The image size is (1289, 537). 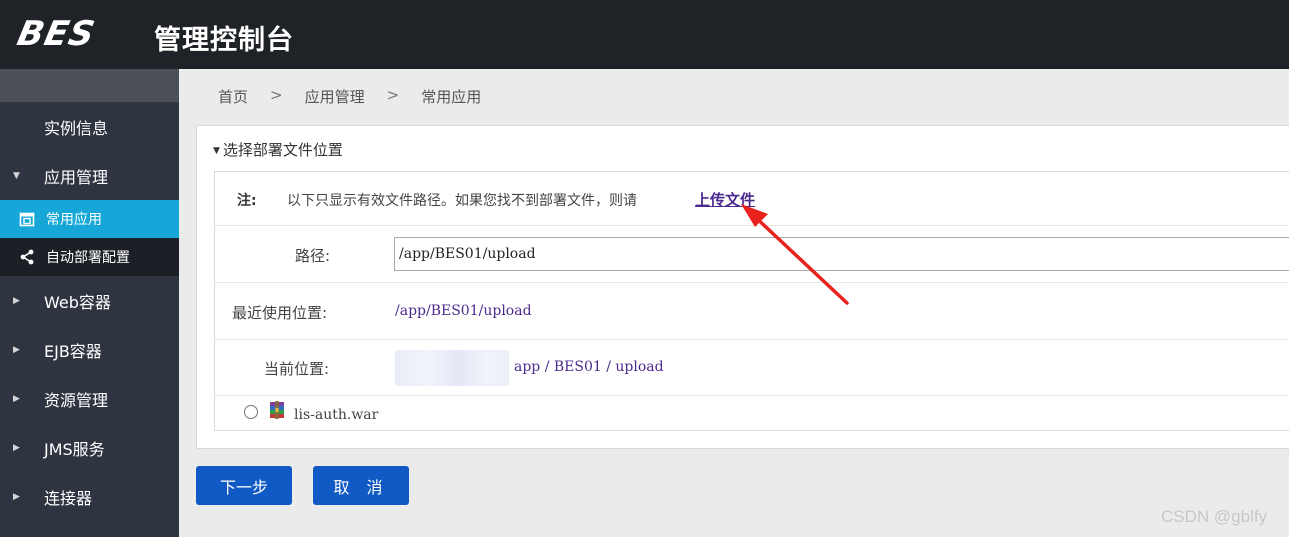 What do you see at coordinates (76, 128) in the screenshot?
I see `sidebar-item-label: 实例信息` at bounding box center [76, 128].